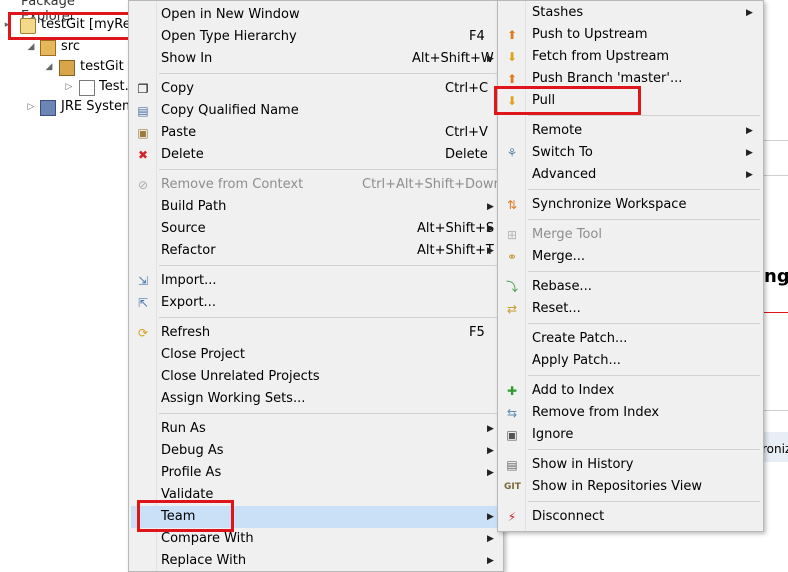 The width and height of the screenshot is (788, 572). What do you see at coordinates (143, 89) in the screenshot?
I see `copy-icon: ❐` at bounding box center [143, 89].